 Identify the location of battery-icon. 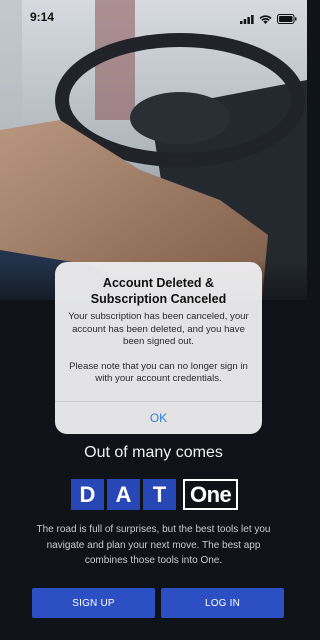
(287, 20).